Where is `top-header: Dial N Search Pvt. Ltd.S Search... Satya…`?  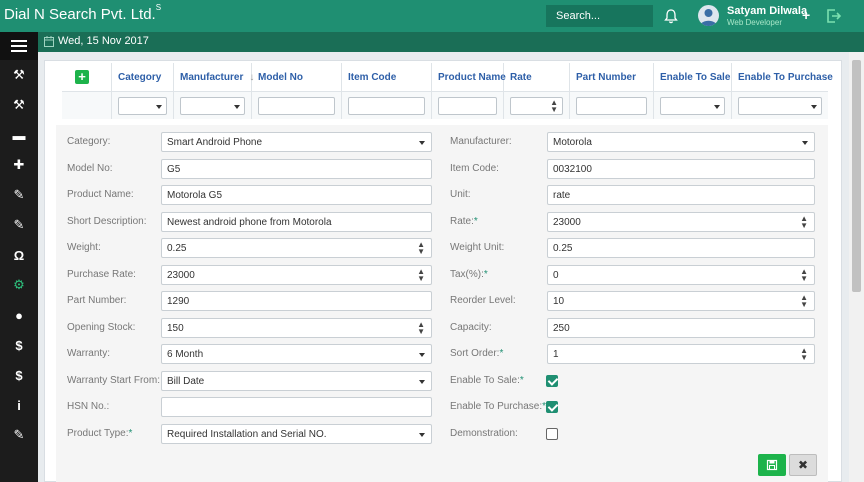
top-header: Dial N Search Pvt. Ltd.S Search... Satya… is located at coordinates (432, 16).